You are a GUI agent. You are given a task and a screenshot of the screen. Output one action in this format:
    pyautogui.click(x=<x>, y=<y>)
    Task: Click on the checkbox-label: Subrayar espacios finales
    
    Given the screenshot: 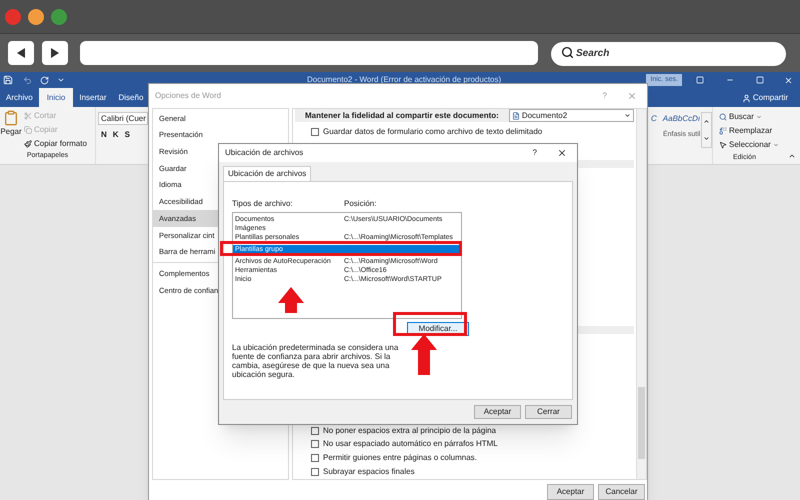 What is the action you would take?
    pyautogui.click(x=369, y=472)
    